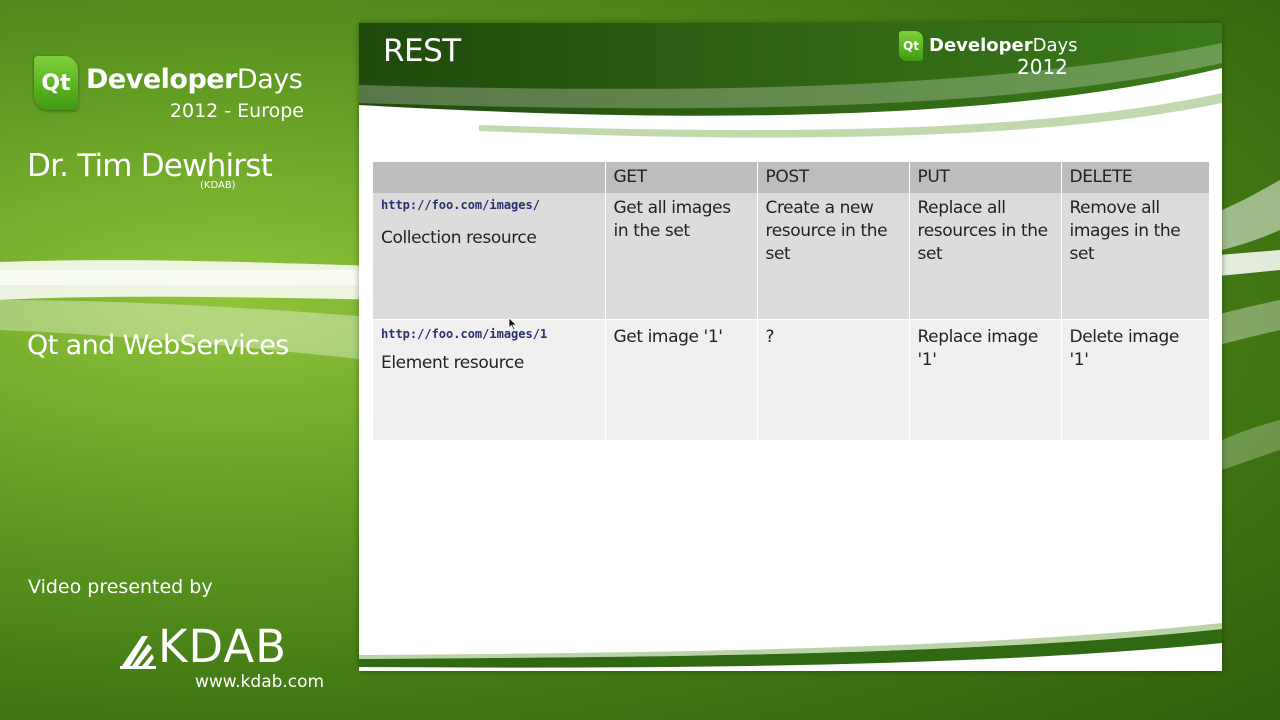  I want to click on developer-days-logo: Qt DeveloperDays 2012 - Europe, so click(169, 91).